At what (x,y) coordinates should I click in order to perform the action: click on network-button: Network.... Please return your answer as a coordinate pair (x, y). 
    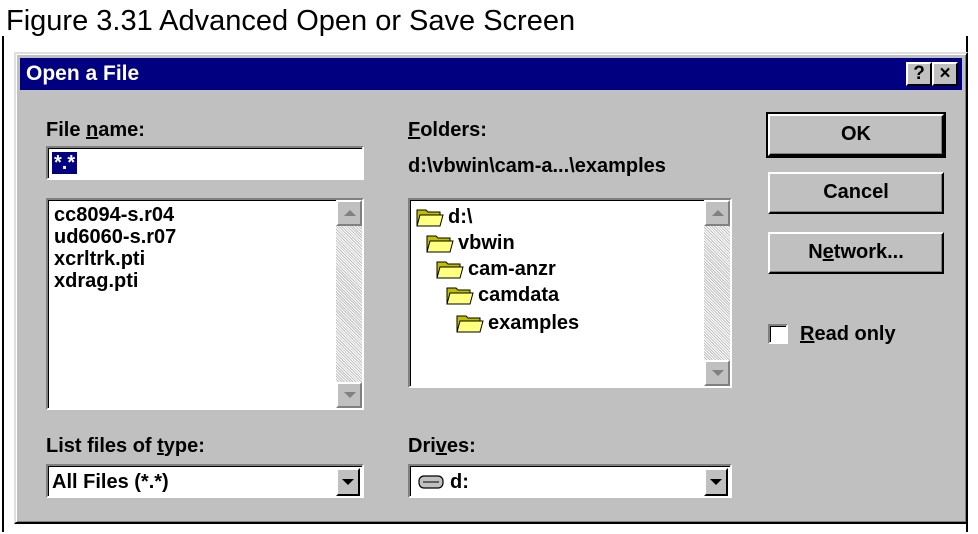
    Looking at the image, I should click on (856, 253).